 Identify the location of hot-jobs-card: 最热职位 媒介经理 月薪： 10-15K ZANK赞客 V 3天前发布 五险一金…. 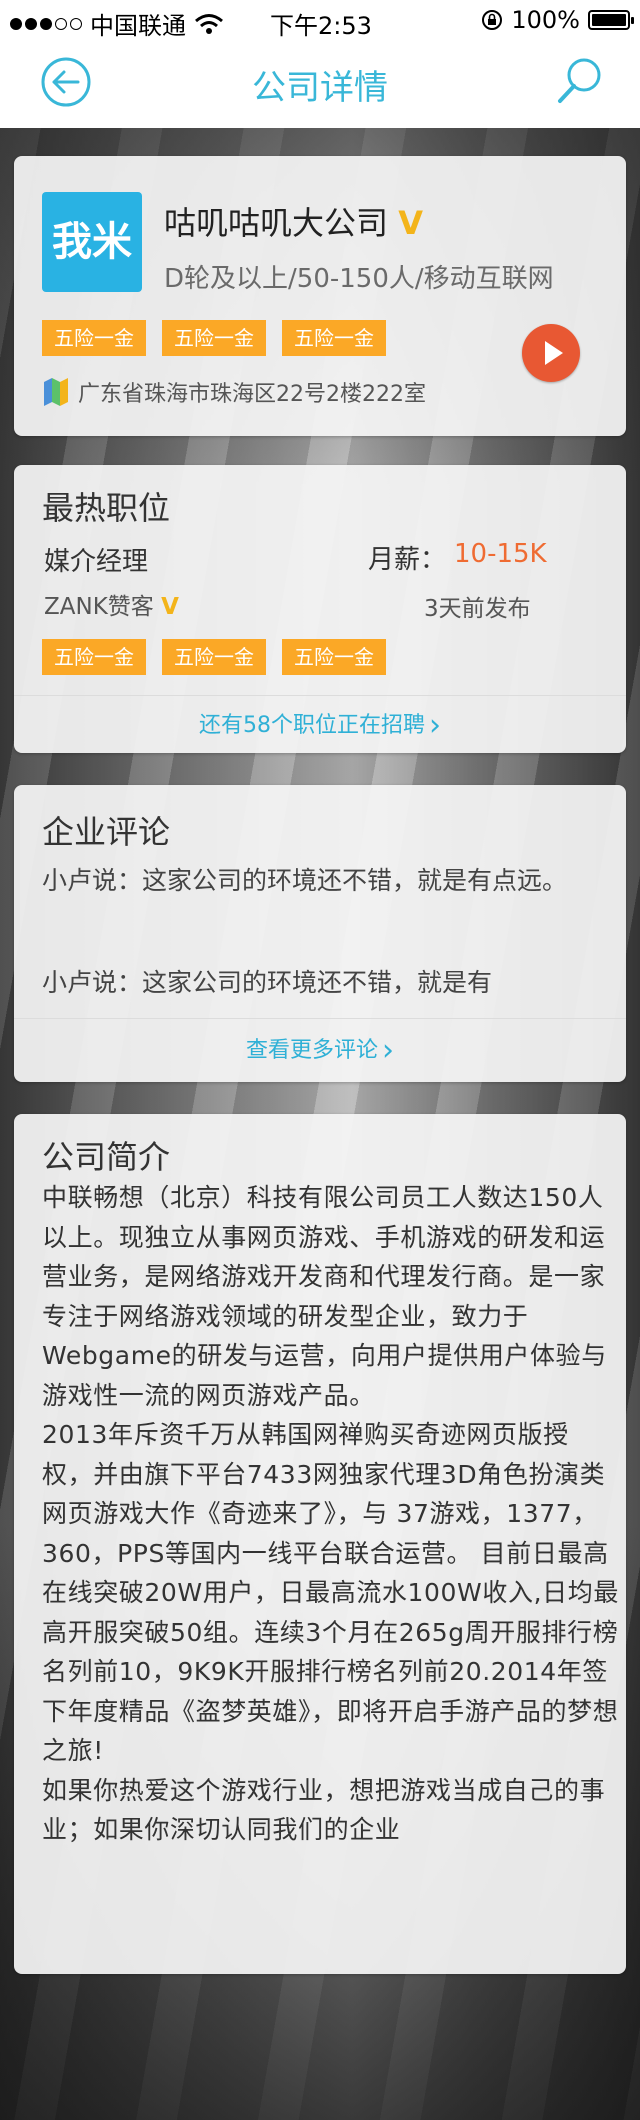
(320, 609).